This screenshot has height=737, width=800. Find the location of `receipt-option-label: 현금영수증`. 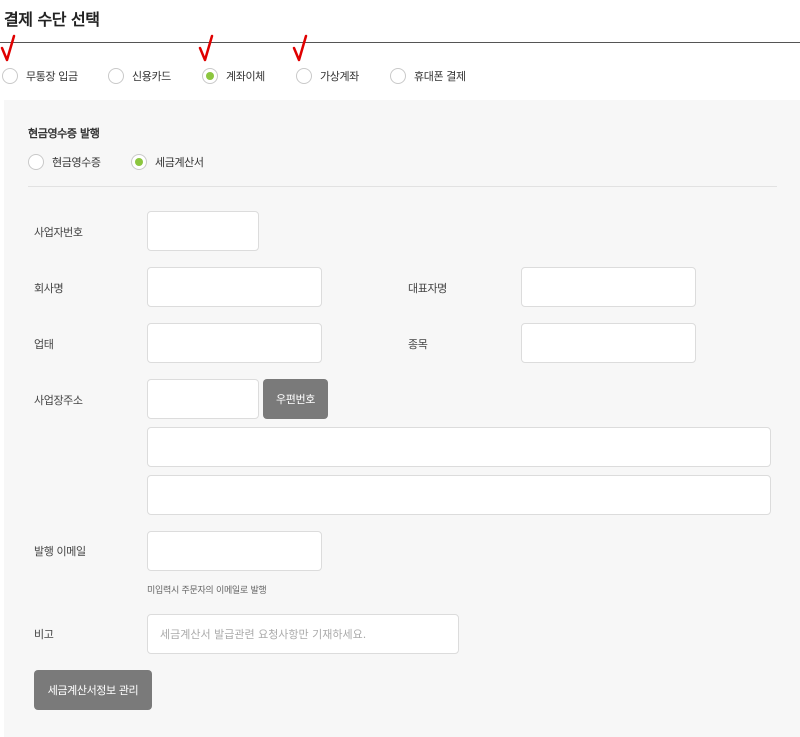

receipt-option-label: 현금영수증 is located at coordinates (76, 162).